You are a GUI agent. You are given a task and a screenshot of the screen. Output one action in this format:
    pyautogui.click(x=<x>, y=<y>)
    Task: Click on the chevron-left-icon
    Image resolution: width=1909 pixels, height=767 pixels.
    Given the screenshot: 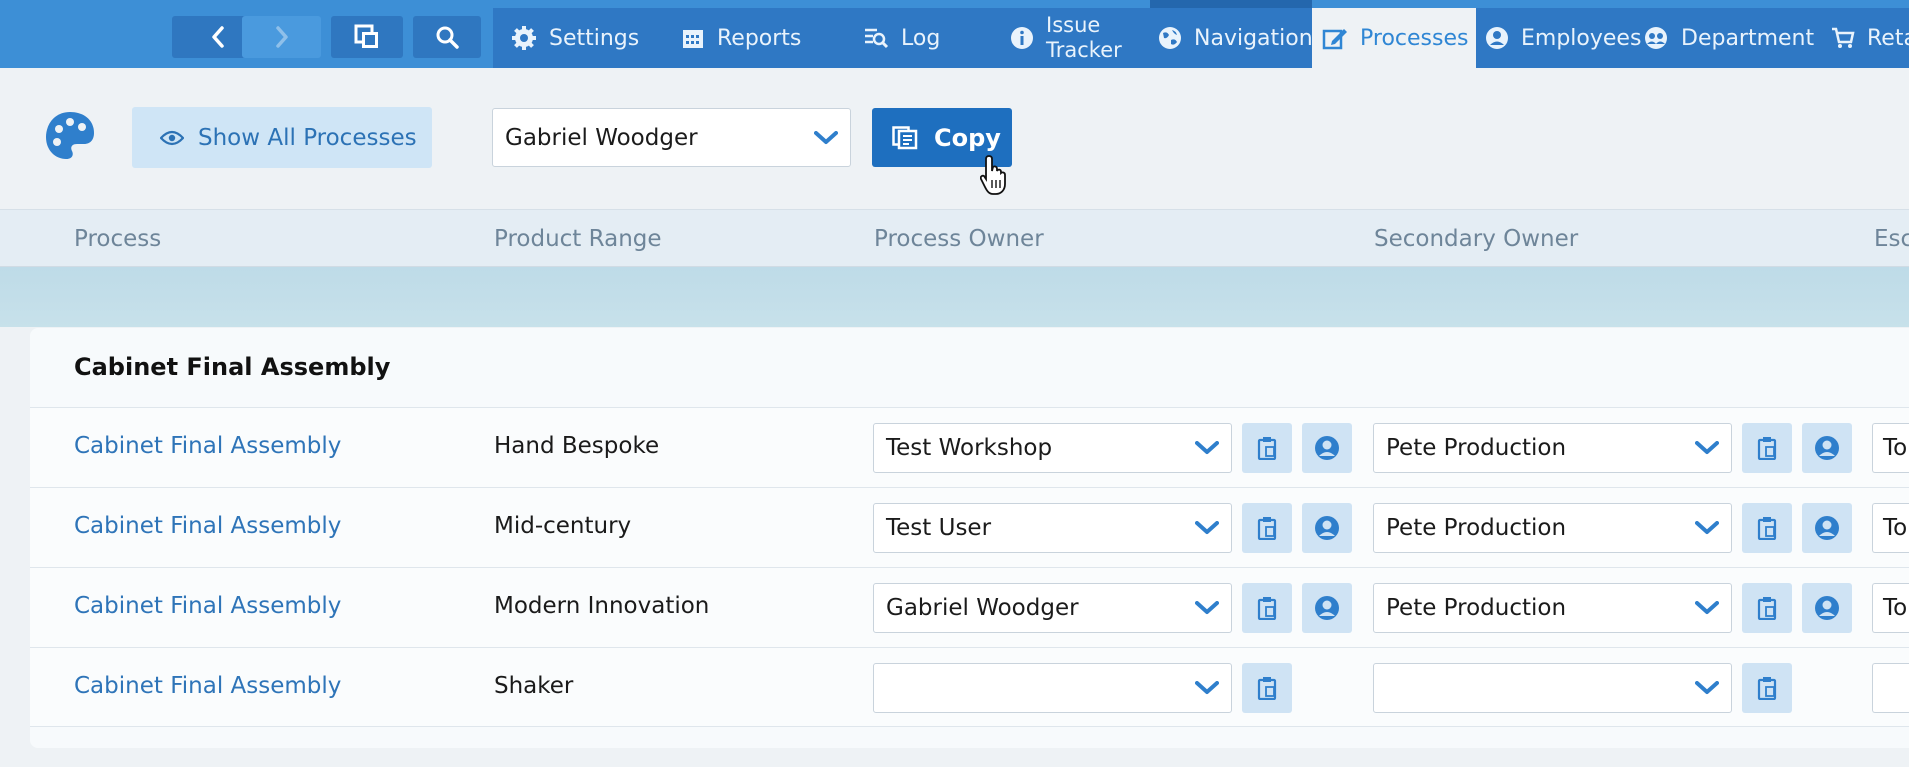 What is the action you would take?
    pyautogui.click(x=217, y=37)
    